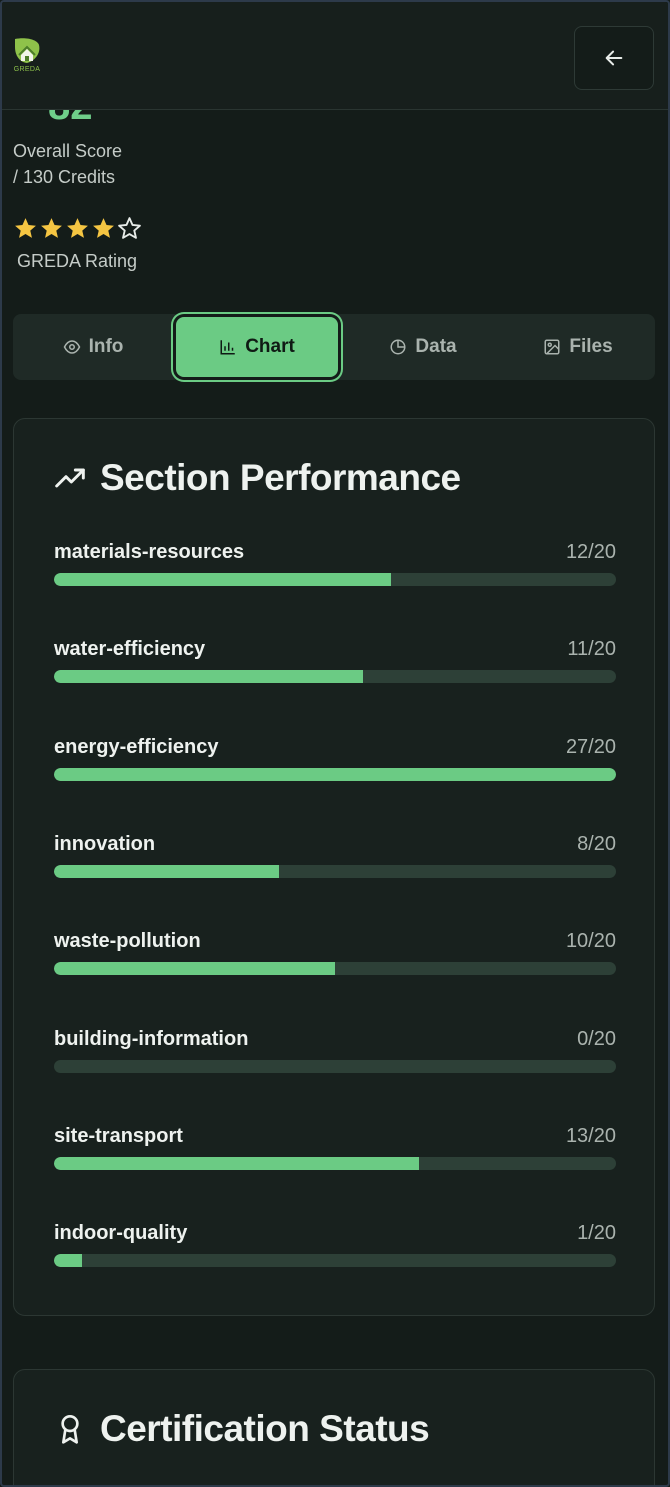 This screenshot has width=670, height=1487. What do you see at coordinates (335, 56) in the screenshot?
I see `top-header: GREDA` at bounding box center [335, 56].